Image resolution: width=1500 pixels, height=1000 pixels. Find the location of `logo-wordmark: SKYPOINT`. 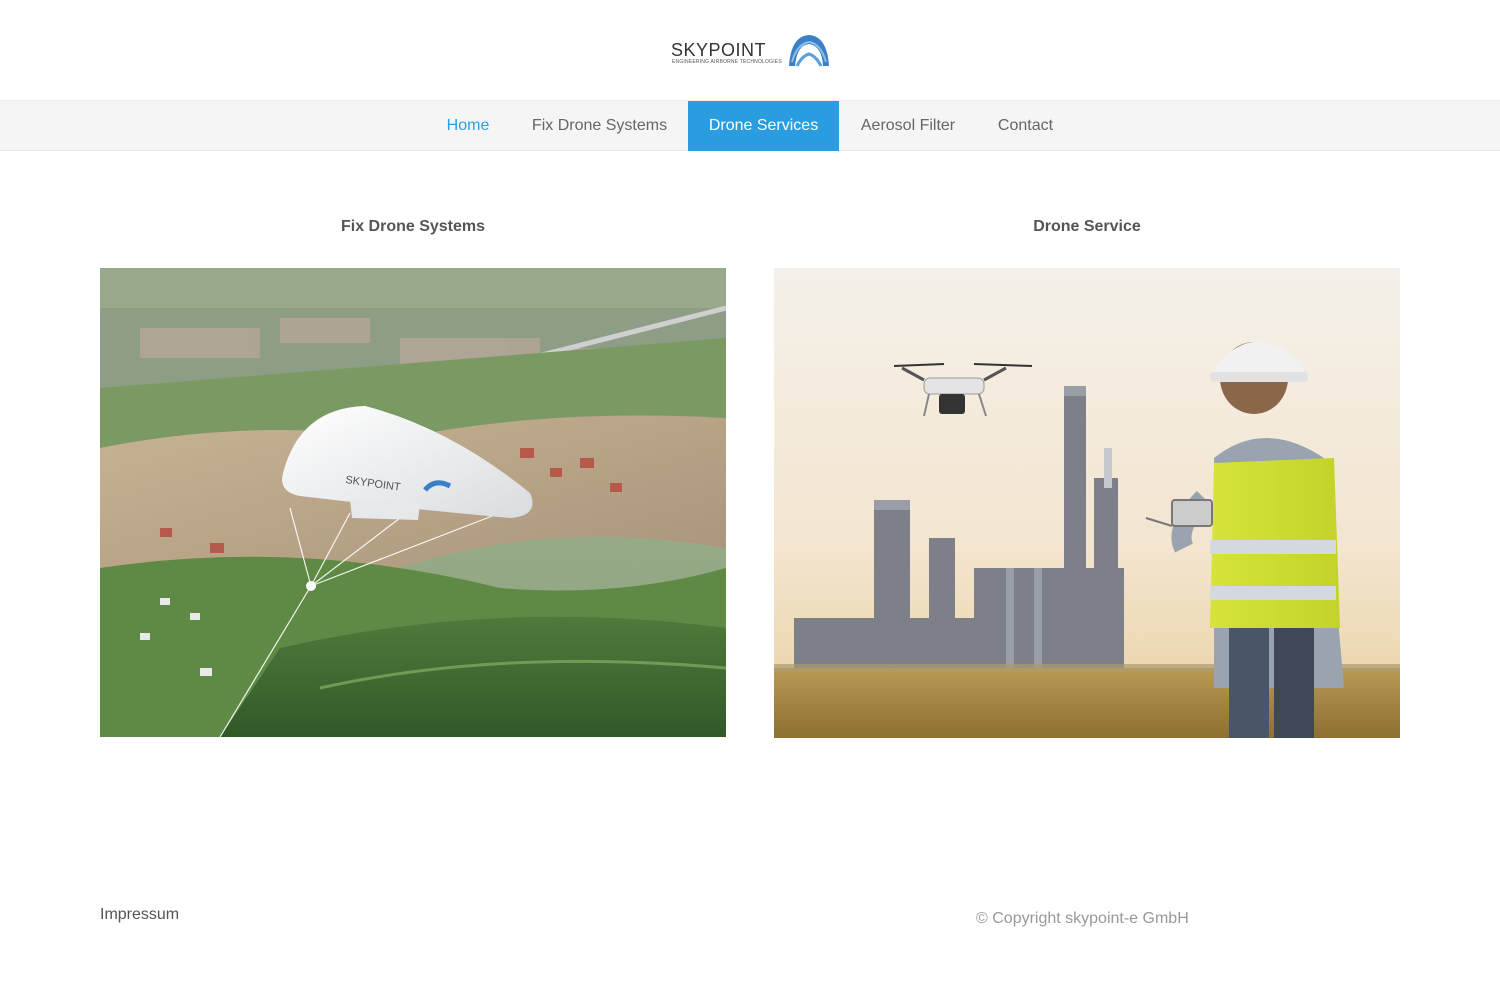

logo-wordmark: SKYPOINT is located at coordinates (719, 50).